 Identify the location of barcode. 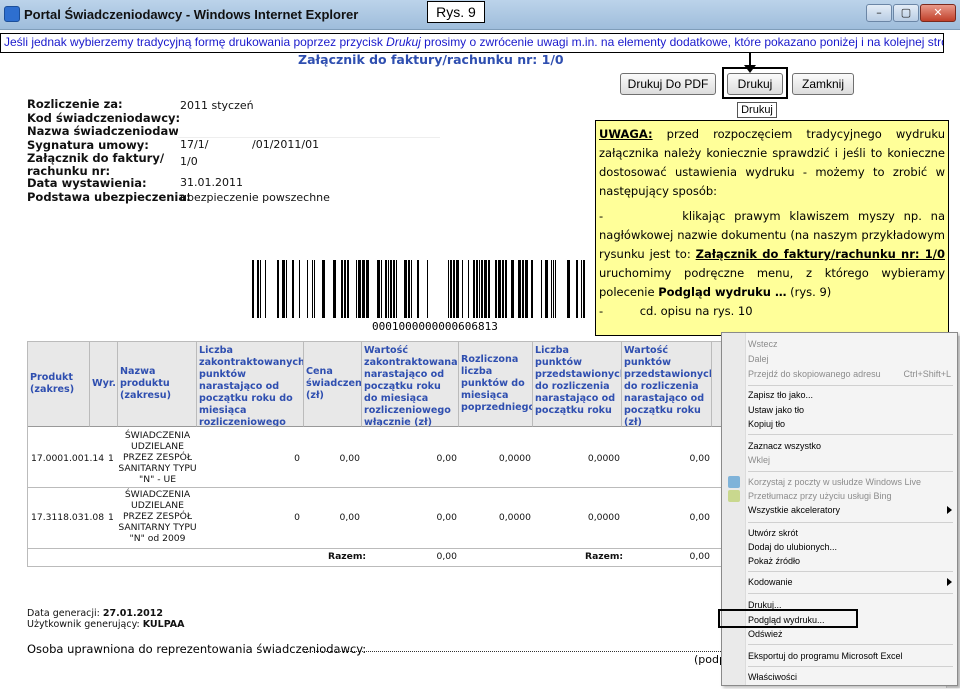
(418, 289).